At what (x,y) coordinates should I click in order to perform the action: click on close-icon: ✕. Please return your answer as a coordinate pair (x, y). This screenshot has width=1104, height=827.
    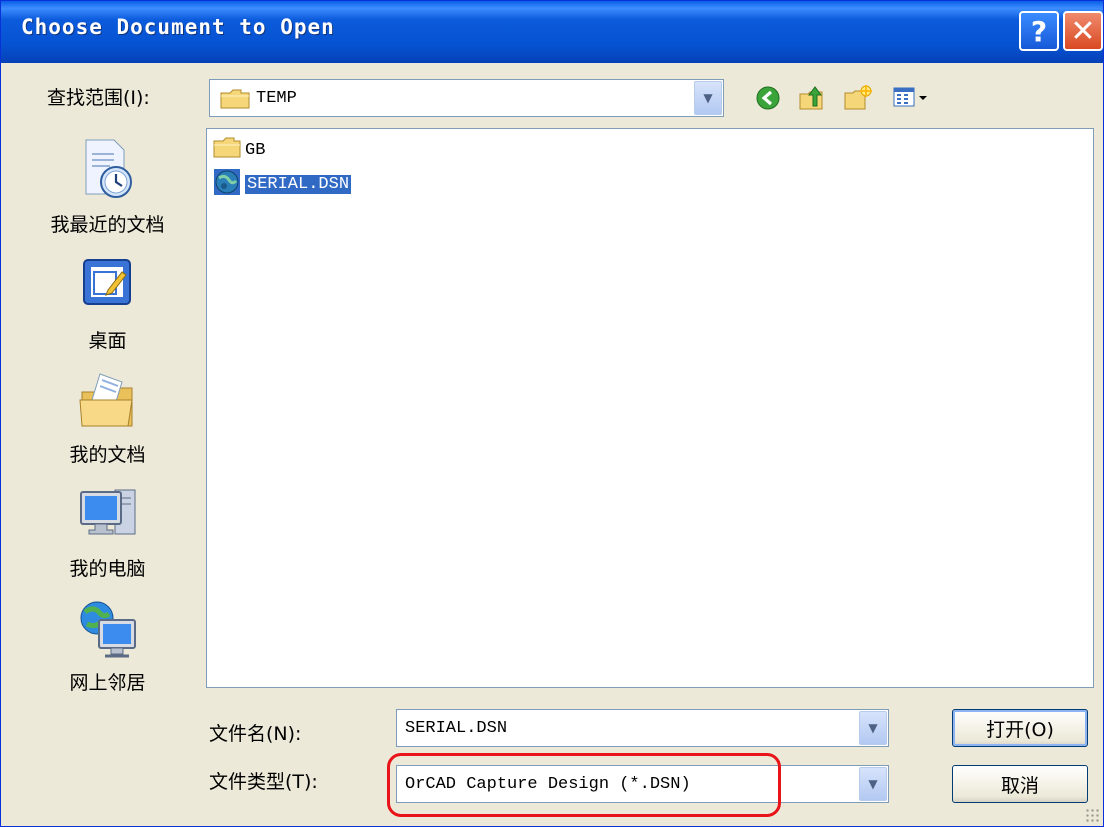
    Looking at the image, I should click on (1083, 31).